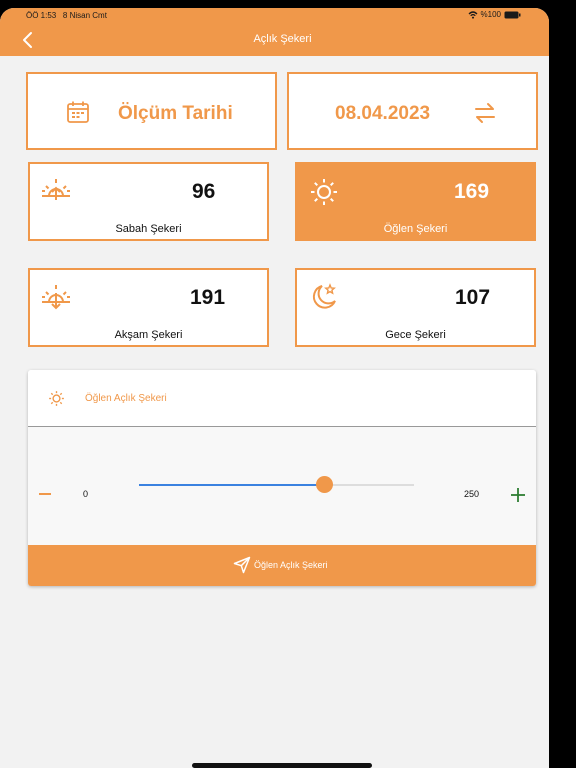 The image size is (576, 768). I want to click on sunset-icon, so click(56, 297).